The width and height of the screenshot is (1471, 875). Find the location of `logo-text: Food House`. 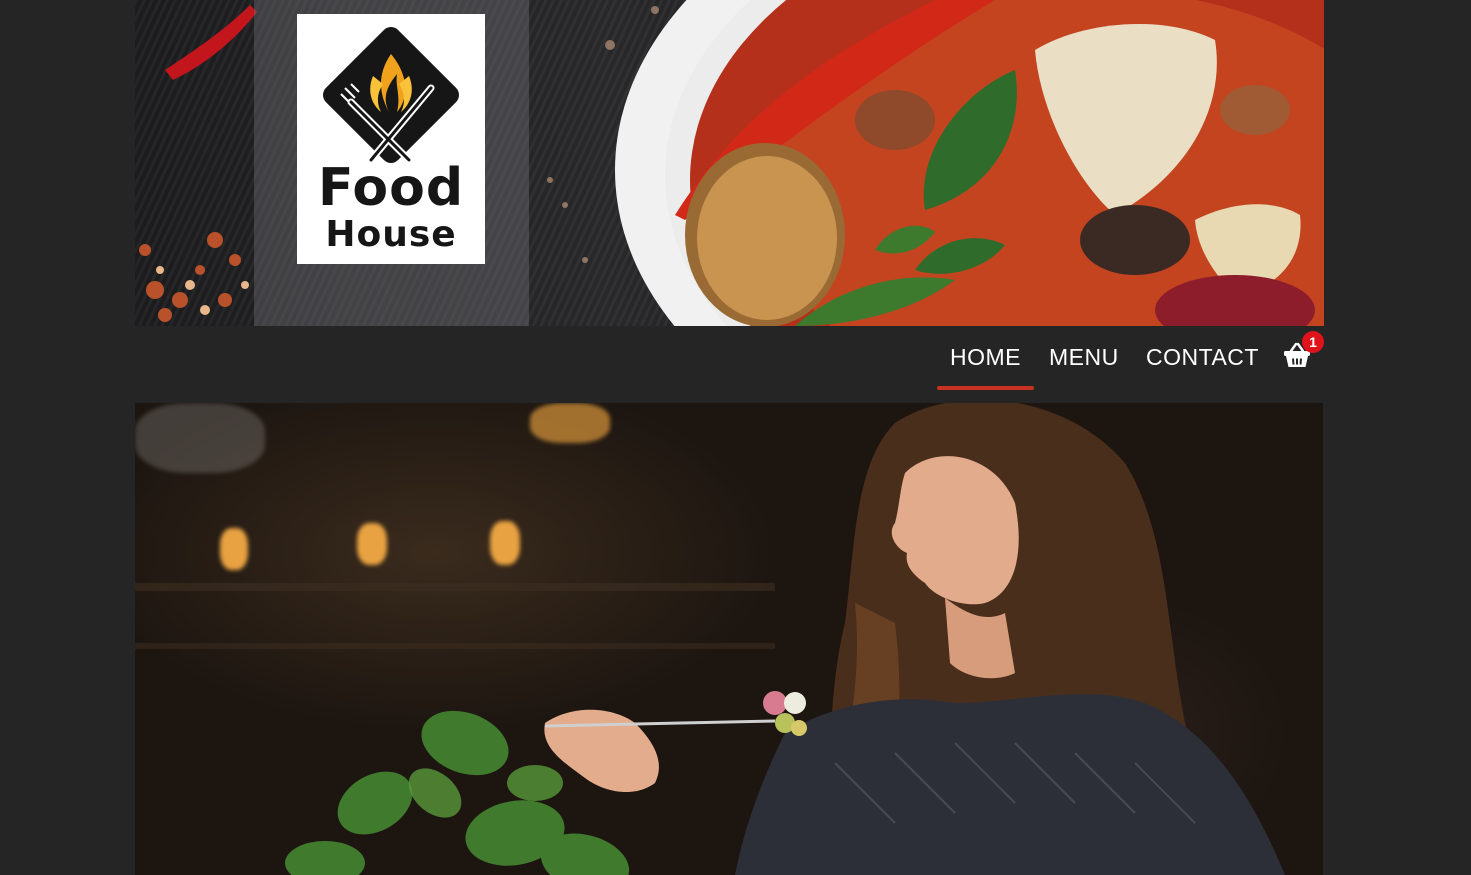

logo-text: Food House is located at coordinates (391, 207).